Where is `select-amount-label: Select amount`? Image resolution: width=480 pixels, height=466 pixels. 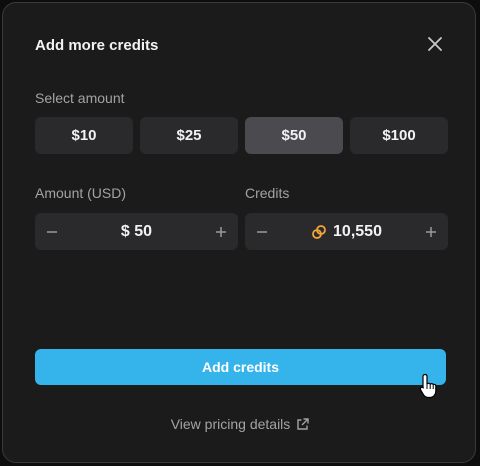
select-amount-label: Select amount is located at coordinates (80, 98).